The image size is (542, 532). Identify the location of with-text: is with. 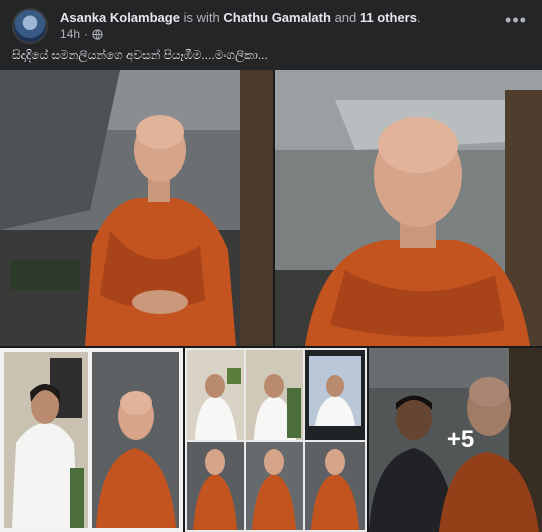
(201, 17).